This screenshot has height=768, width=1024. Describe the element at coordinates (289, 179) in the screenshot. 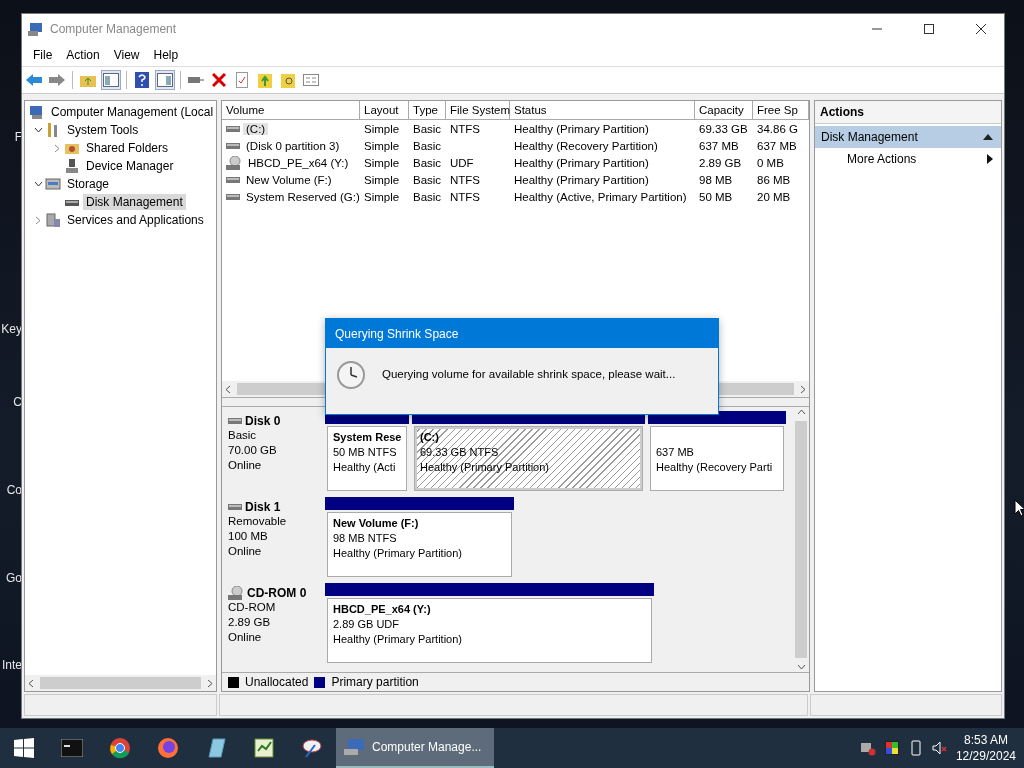

I see `table-cell-text: New Volume (F:)` at that location.